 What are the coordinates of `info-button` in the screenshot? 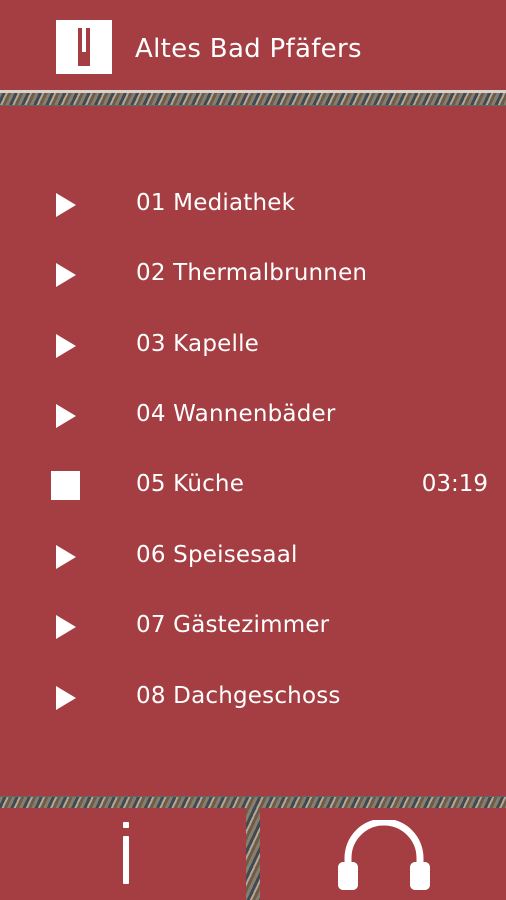 It's located at (123, 854).